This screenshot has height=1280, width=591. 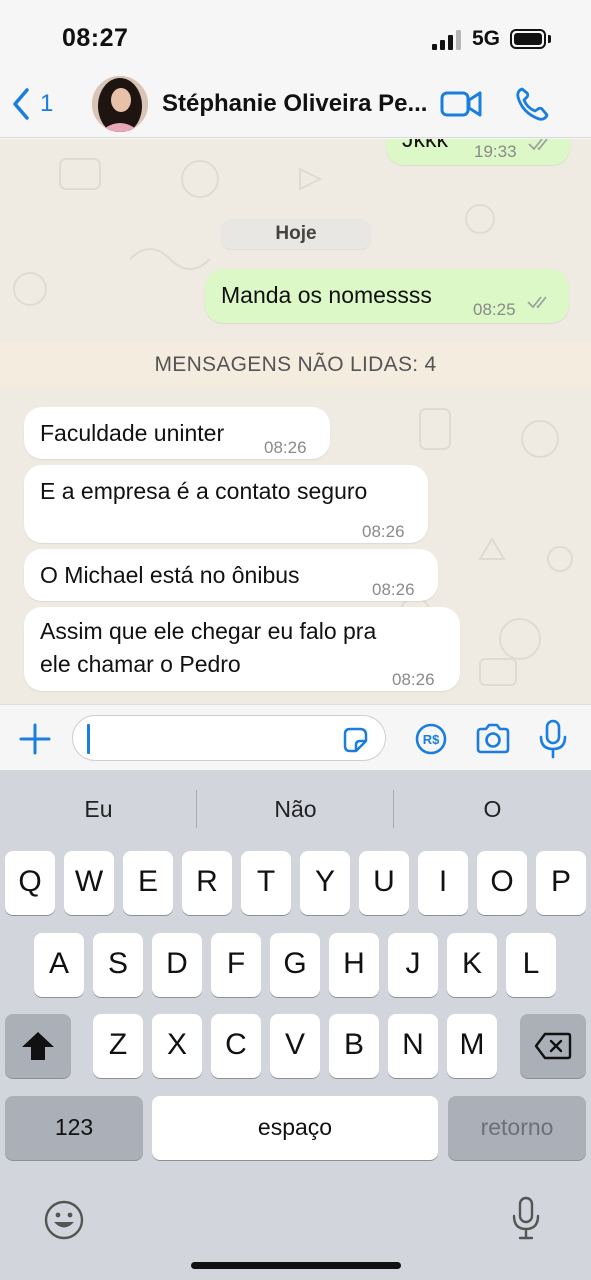 What do you see at coordinates (413, 1046) in the screenshot?
I see `key-n: N` at bounding box center [413, 1046].